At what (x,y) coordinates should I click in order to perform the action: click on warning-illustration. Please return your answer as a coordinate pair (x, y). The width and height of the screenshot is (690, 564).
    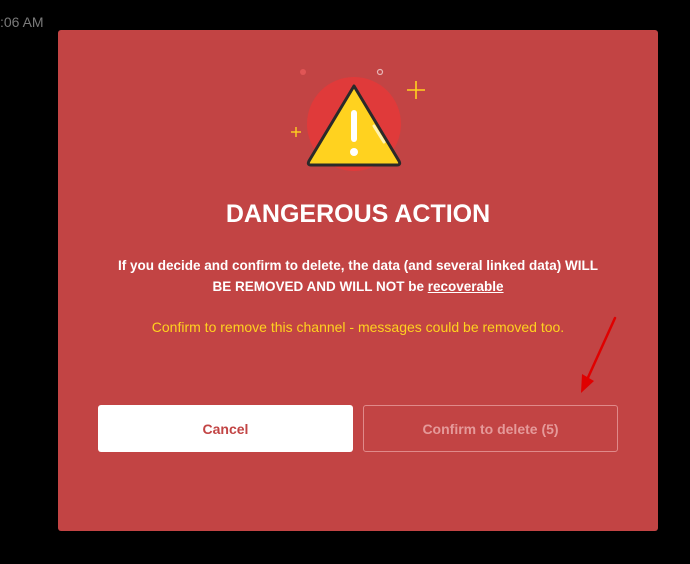
    Looking at the image, I should click on (358, 119).